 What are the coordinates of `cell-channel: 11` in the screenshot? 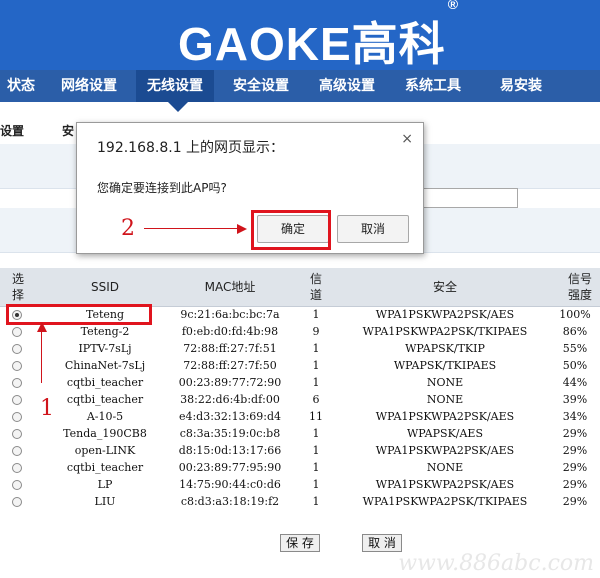 It's located at (316, 416).